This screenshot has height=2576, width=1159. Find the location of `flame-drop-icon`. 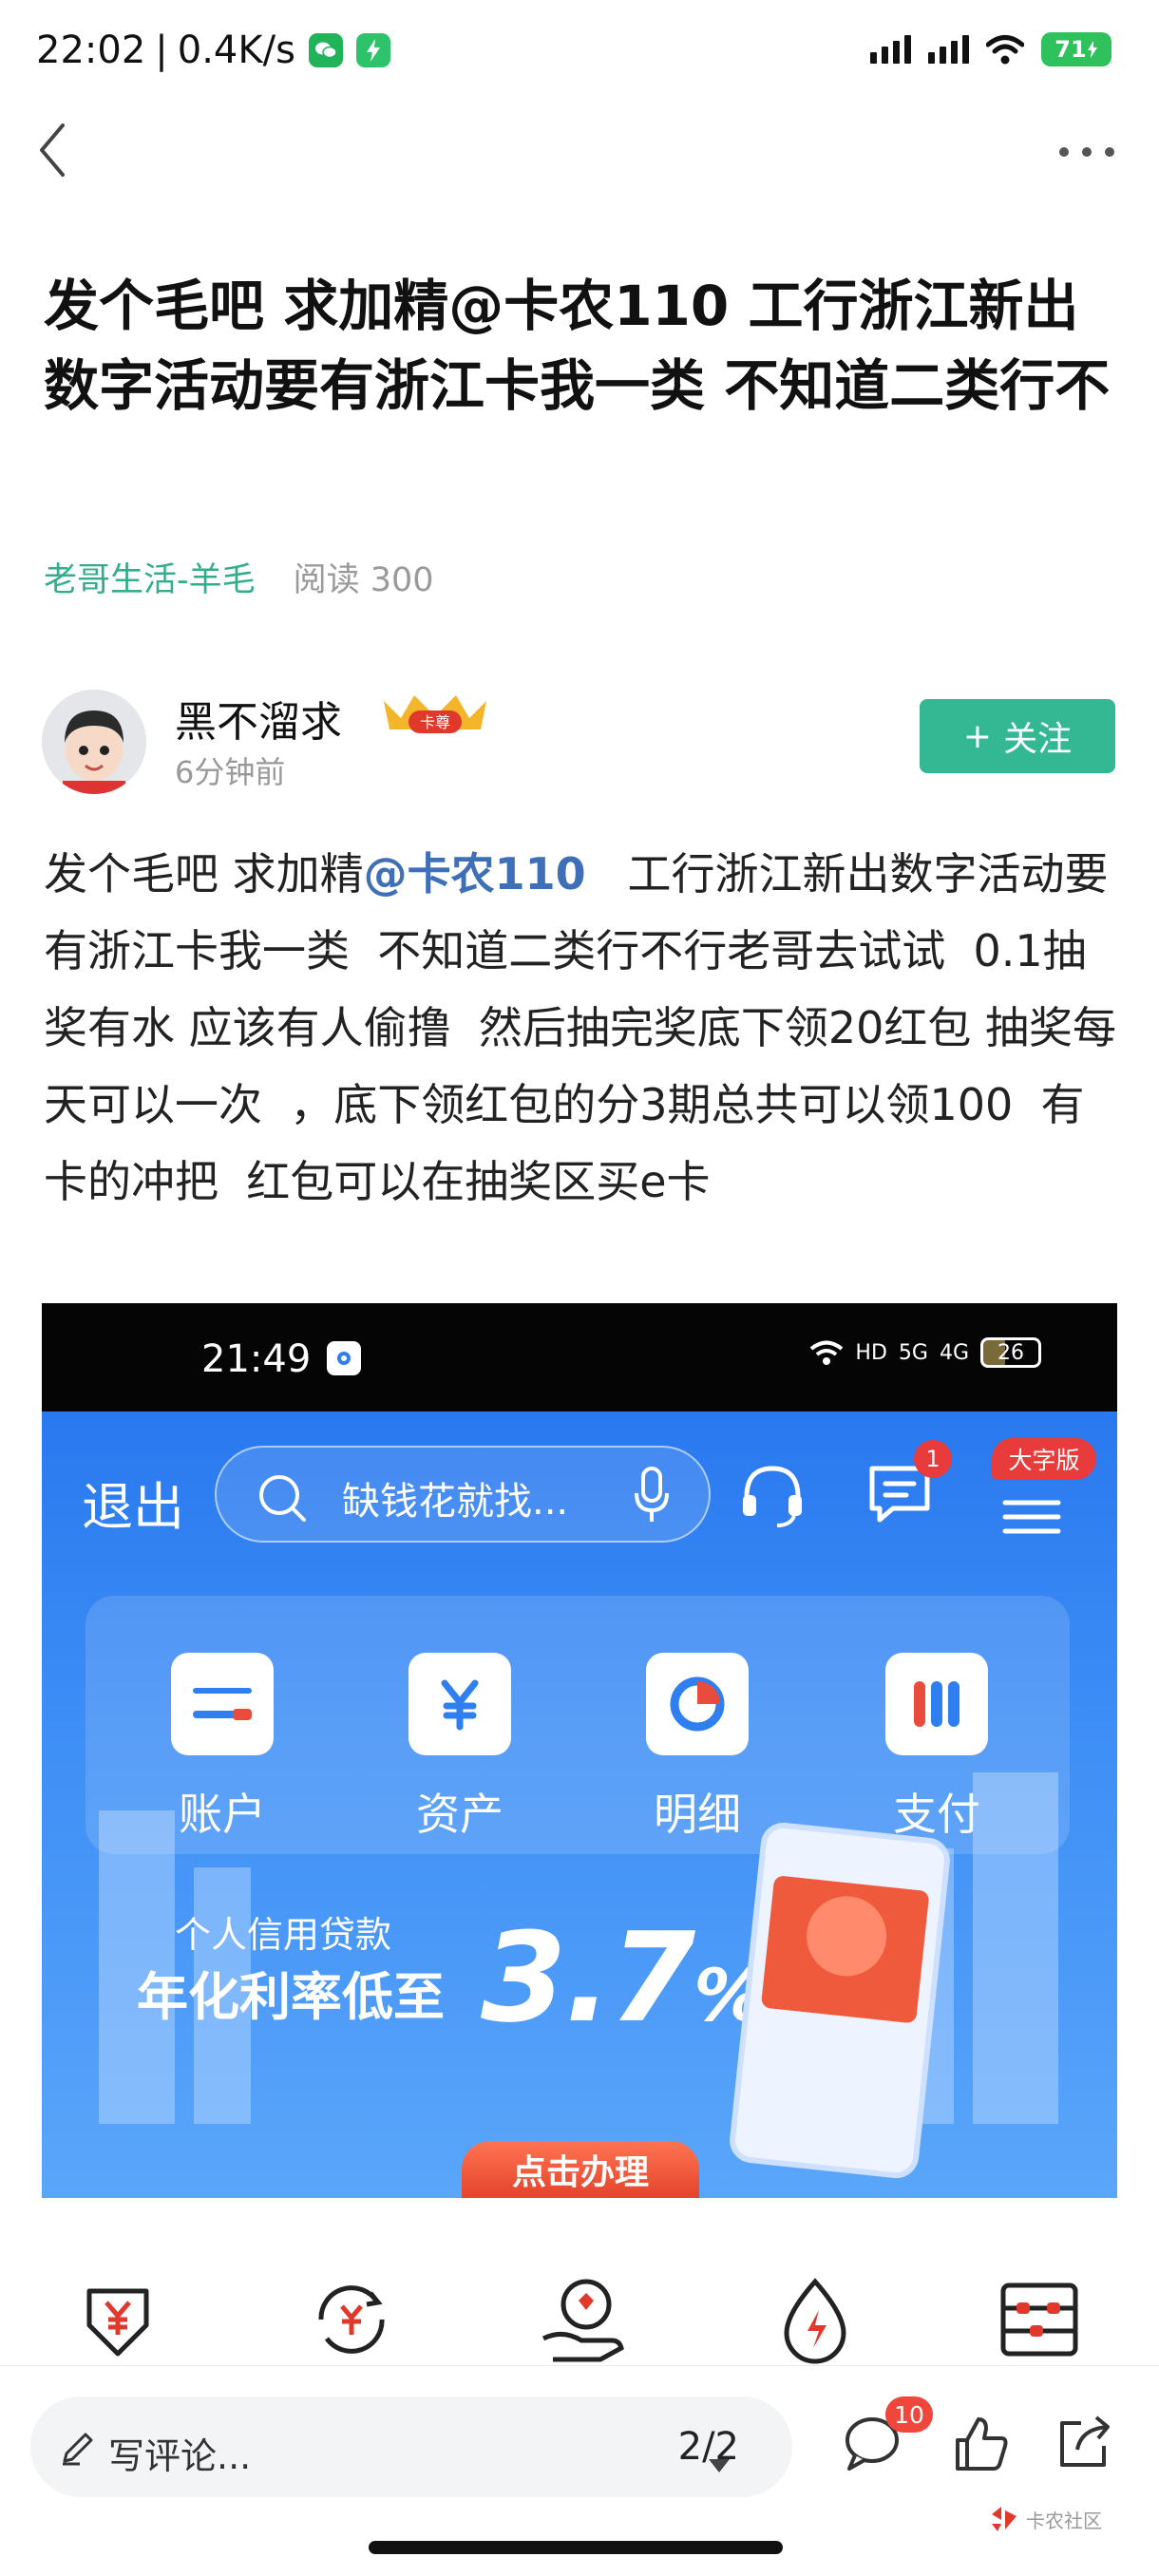

flame-drop-icon is located at coordinates (815, 2321).